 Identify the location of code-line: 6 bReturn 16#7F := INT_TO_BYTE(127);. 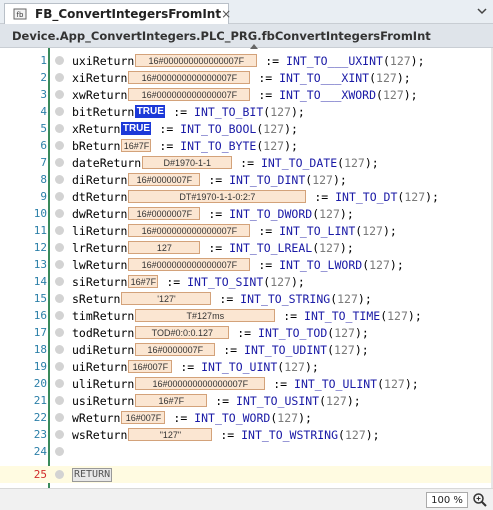
(246, 145).